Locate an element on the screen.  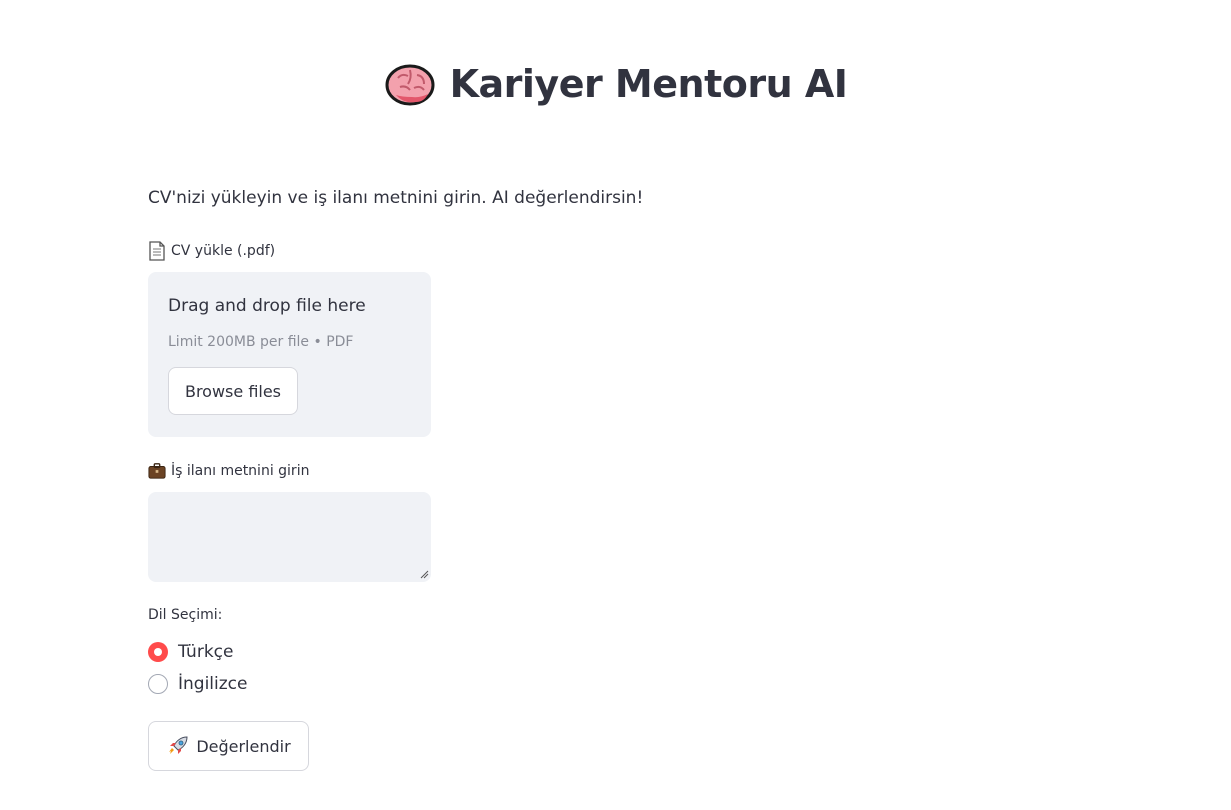
radio-option-label: İngilizce is located at coordinates (213, 684).